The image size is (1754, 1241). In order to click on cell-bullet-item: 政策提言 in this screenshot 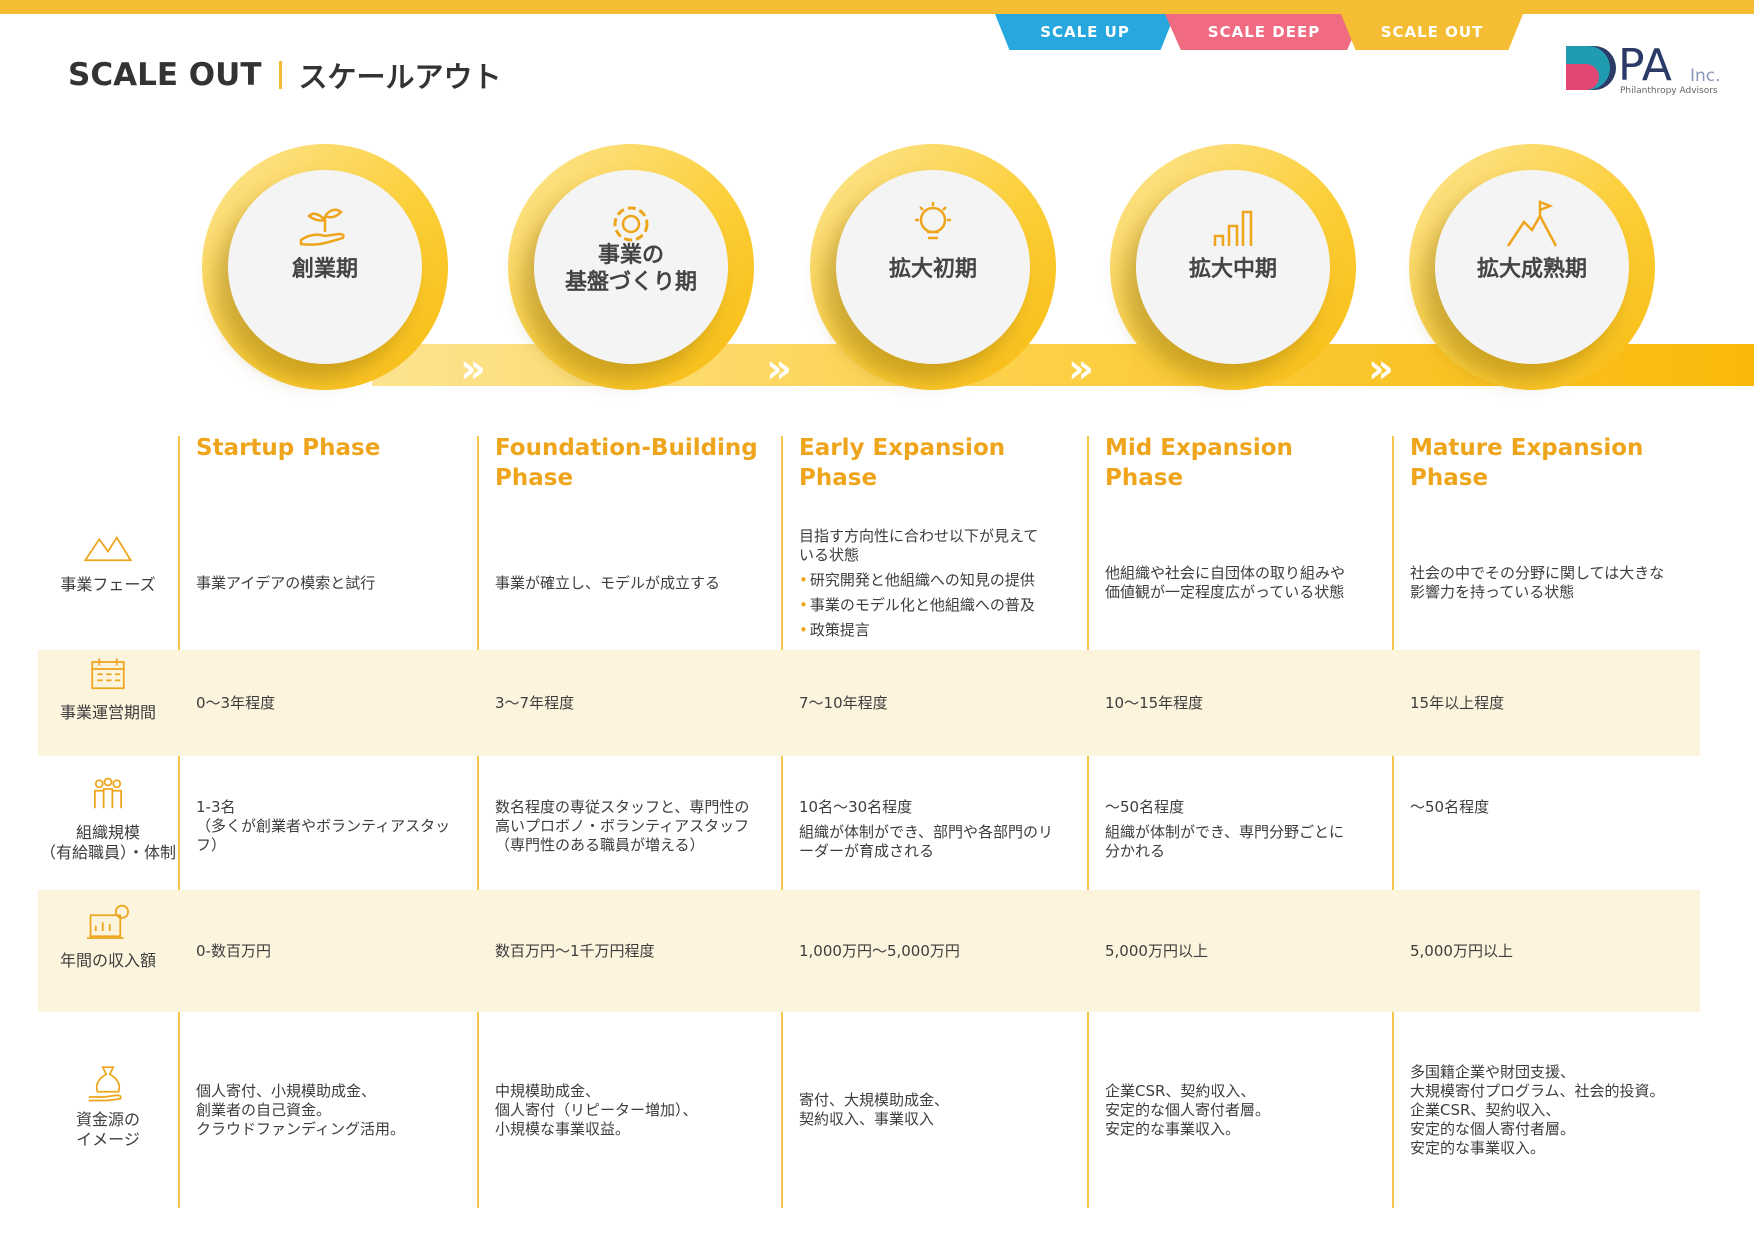, I will do `click(934, 630)`.